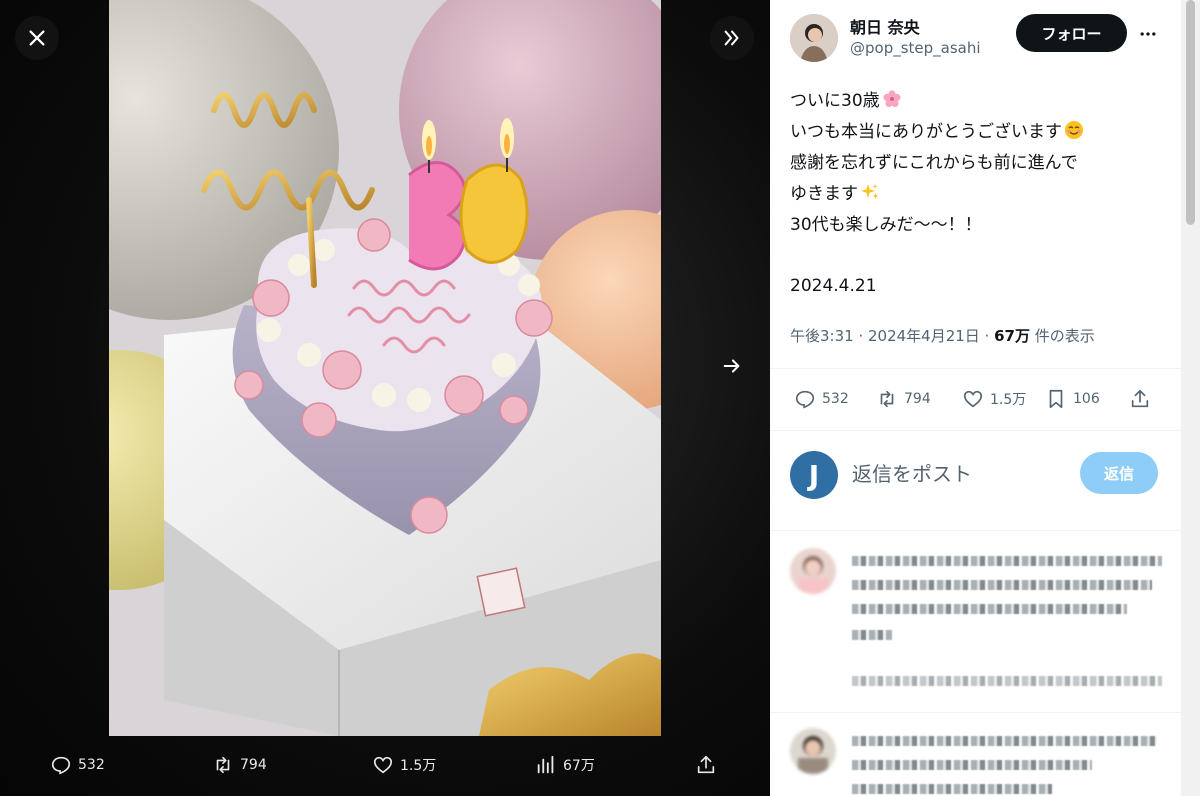 The height and width of the screenshot is (796, 1200). I want to click on smiling-face-icon, so click(1074, 130).